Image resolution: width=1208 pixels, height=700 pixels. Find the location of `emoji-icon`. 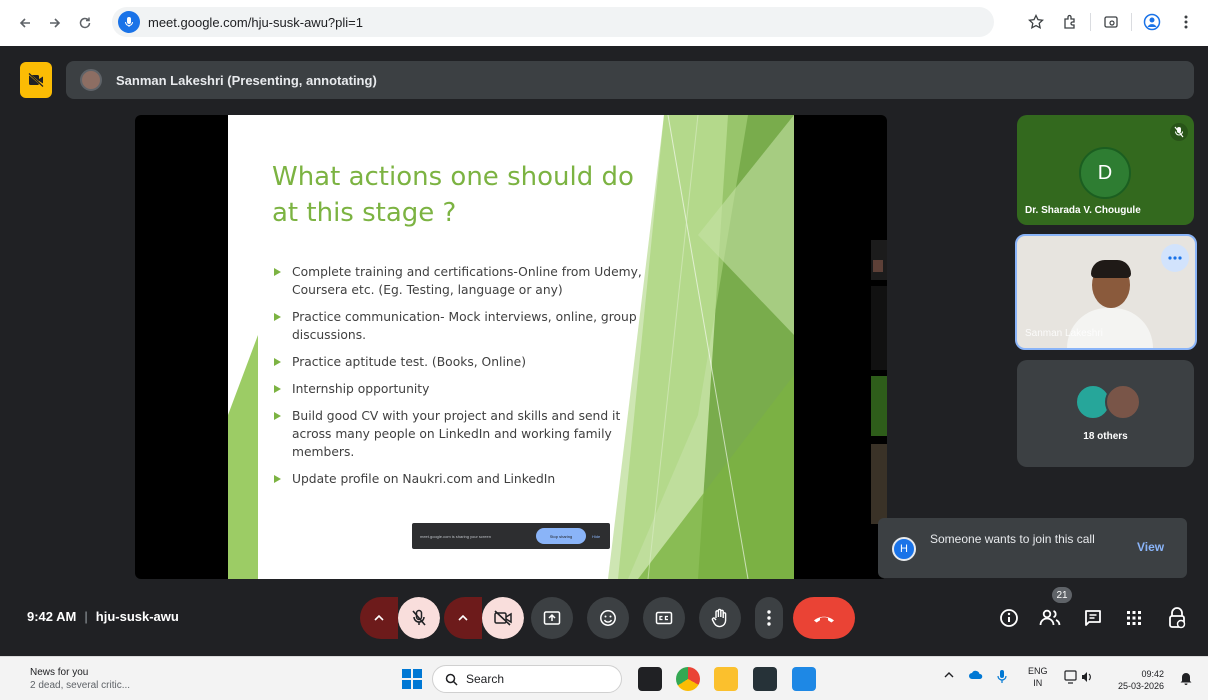

emoji-icon is located at coordinates (608, 618).